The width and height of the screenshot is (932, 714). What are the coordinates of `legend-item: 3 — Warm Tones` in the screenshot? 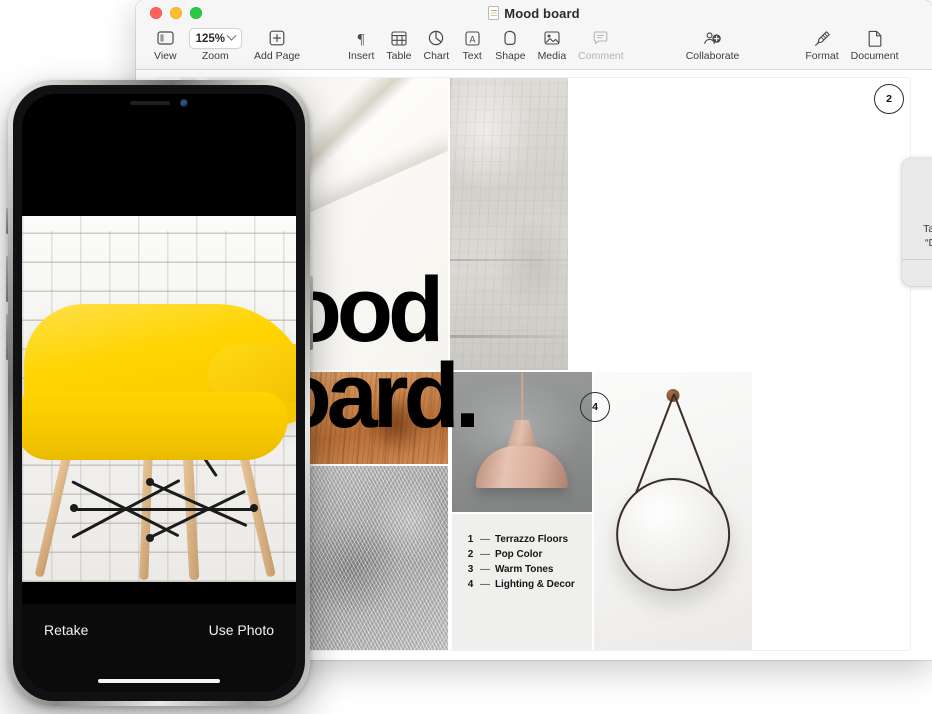 It's located at (520, 569).